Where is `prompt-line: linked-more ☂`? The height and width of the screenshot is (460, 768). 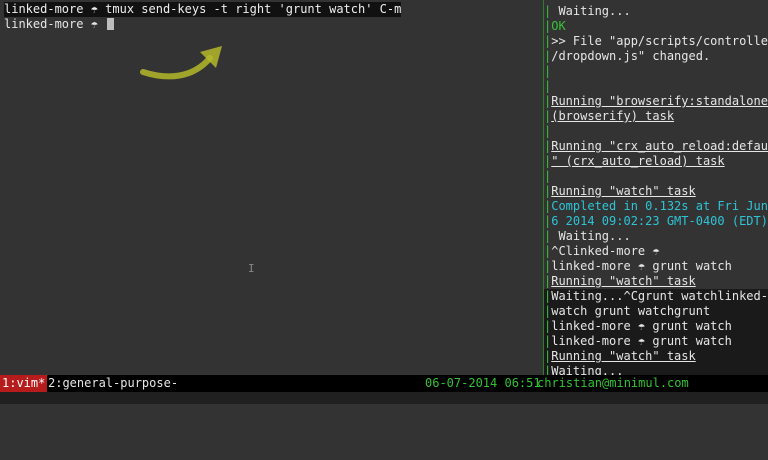 prompt-line: linked-more ☂ is located at coordinates (59, 24).